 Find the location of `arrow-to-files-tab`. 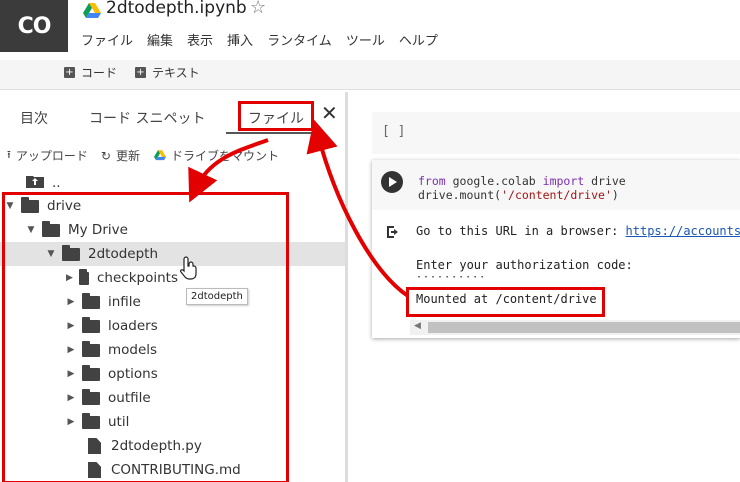

arrow-to-files-tab is located at coordinates (358, 208).